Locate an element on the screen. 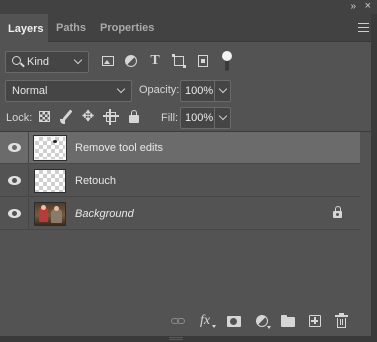 This screenshot has width=377, height=342. tab-paths: Paths is located at coordinates (70, 28).